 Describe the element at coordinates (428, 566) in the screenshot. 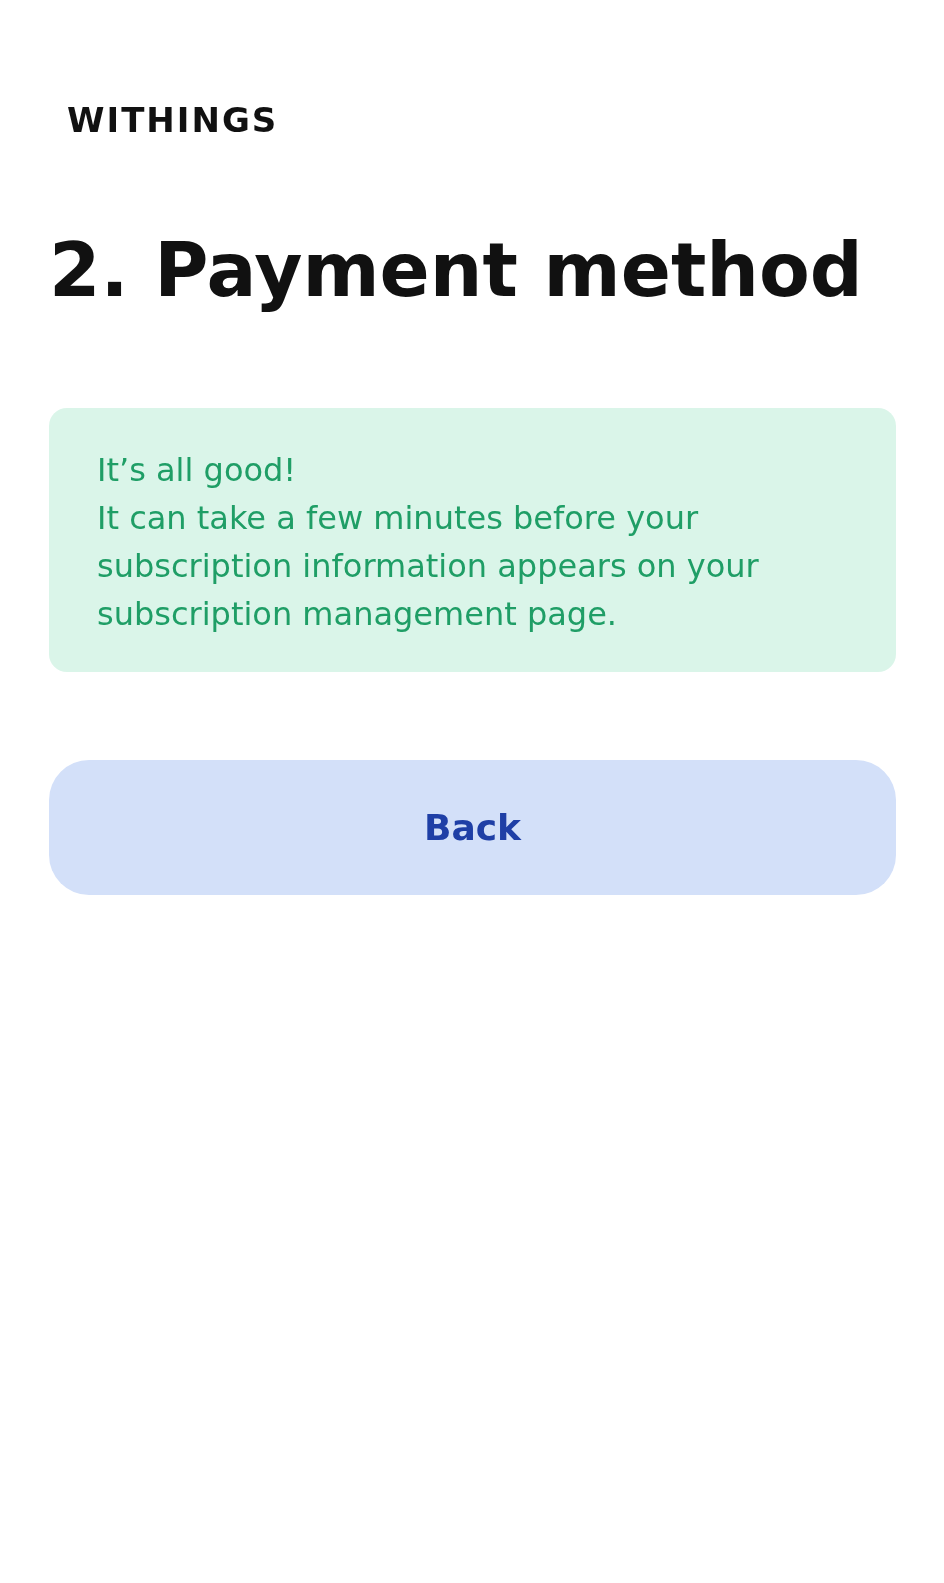

I see `notice-message: It can take a few minutes before your subscription information appears on your subscription management page.` at that location.